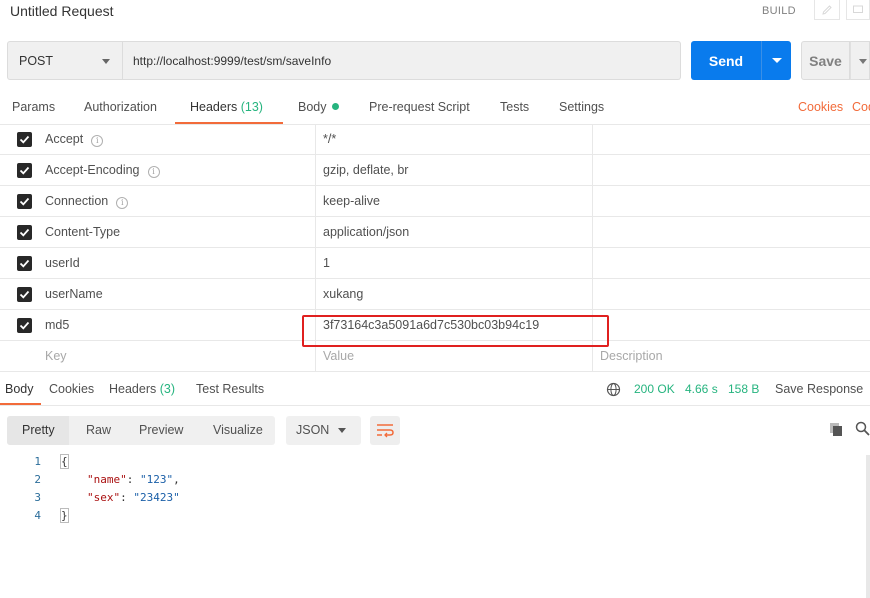 The height and width of the screenshot is (598, 870). Describe the element at coordinates (312, 107) in the screenshot. I see `tab-body-label: Body` at that location.